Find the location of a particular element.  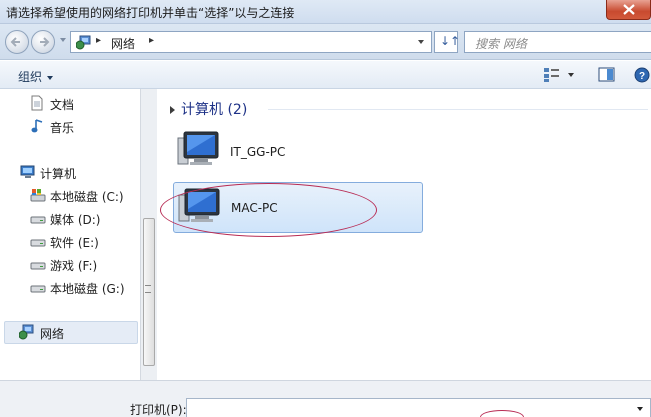

printer-combobox is located at coordinates (418, 407).